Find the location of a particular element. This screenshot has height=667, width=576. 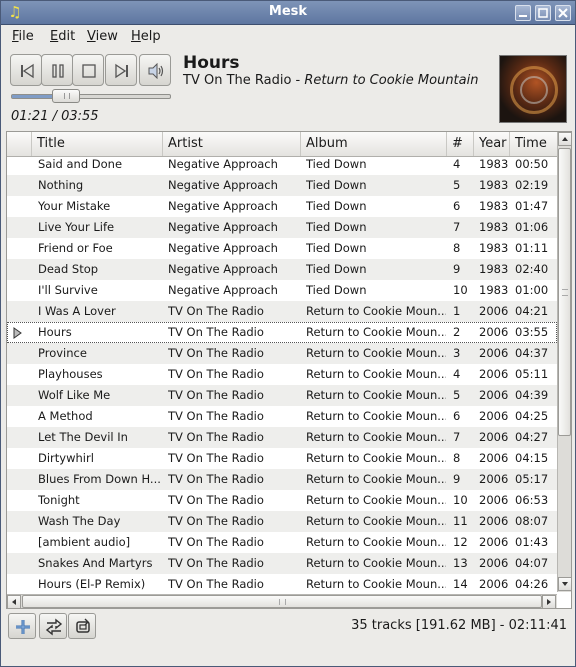

add-button is located at coordinates (22, 626).